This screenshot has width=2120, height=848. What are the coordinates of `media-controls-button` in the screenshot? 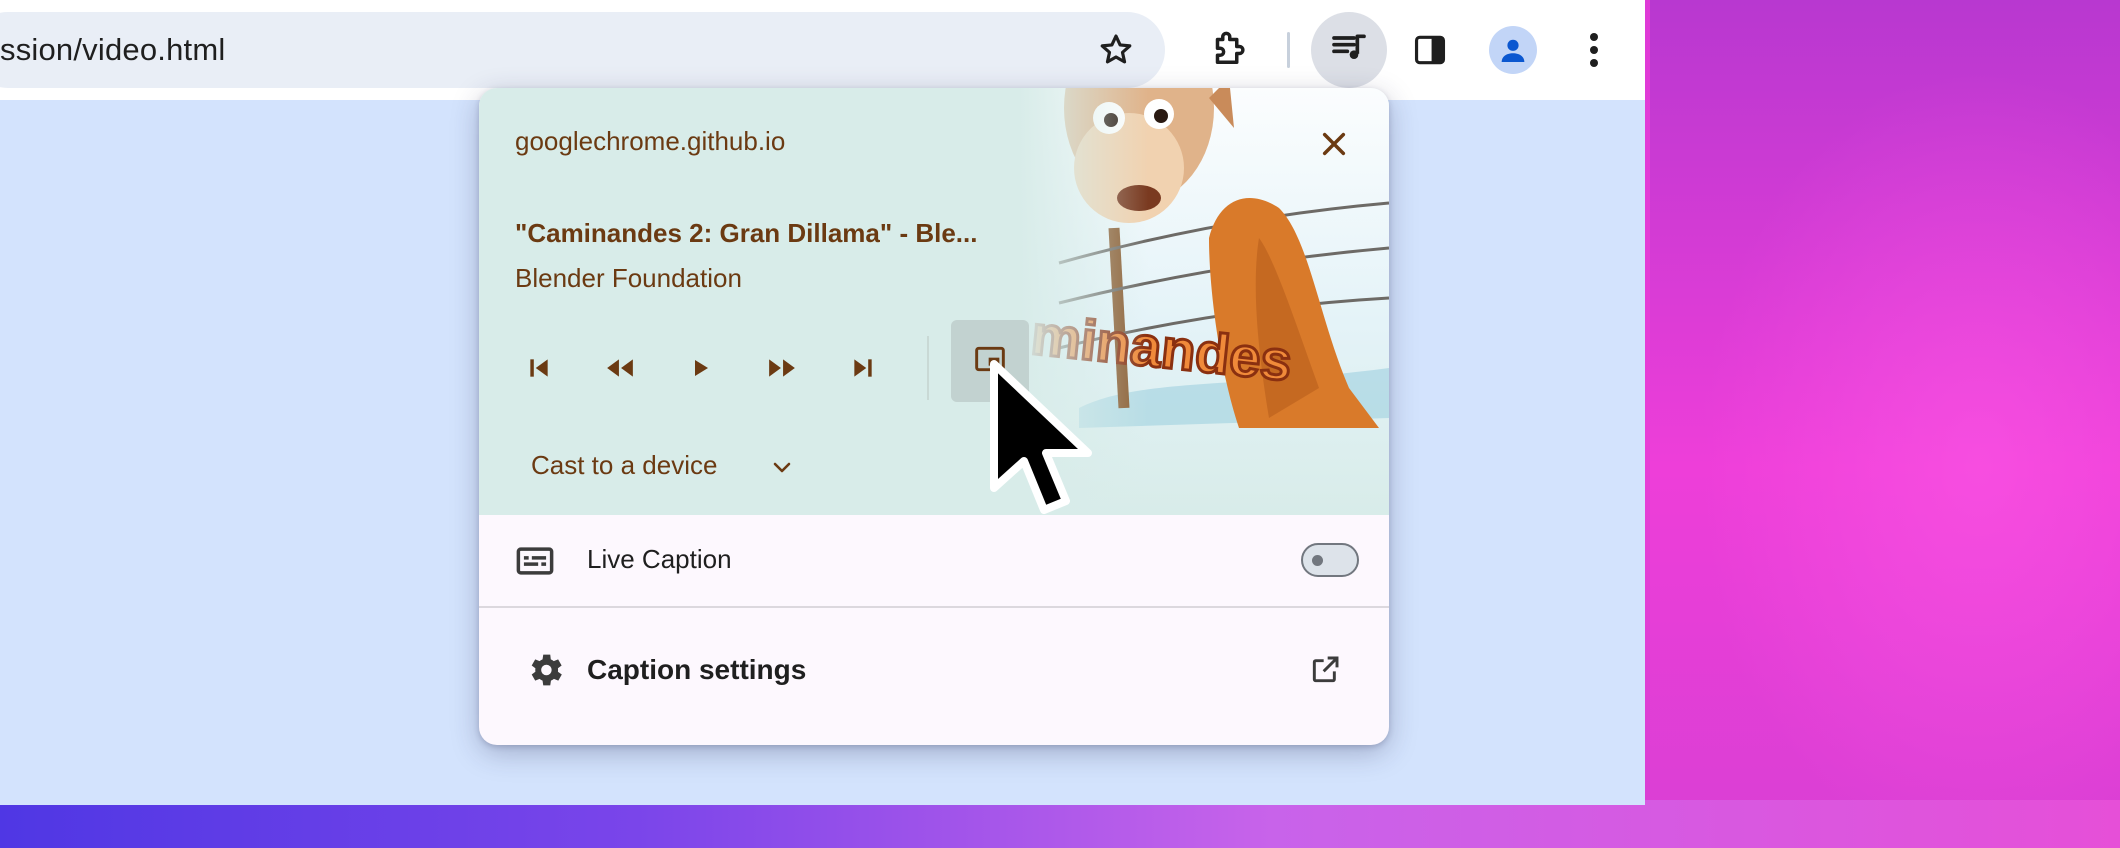 It's located at (1349, 50).